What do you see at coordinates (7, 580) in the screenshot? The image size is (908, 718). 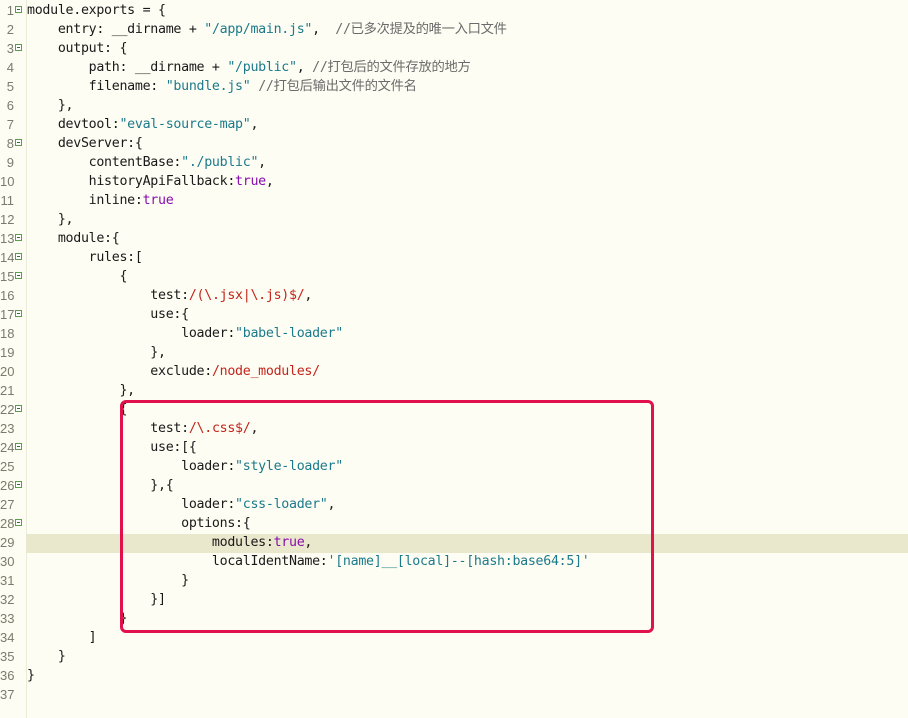 I see `line-number: 31` at bounding box center [7, 580].